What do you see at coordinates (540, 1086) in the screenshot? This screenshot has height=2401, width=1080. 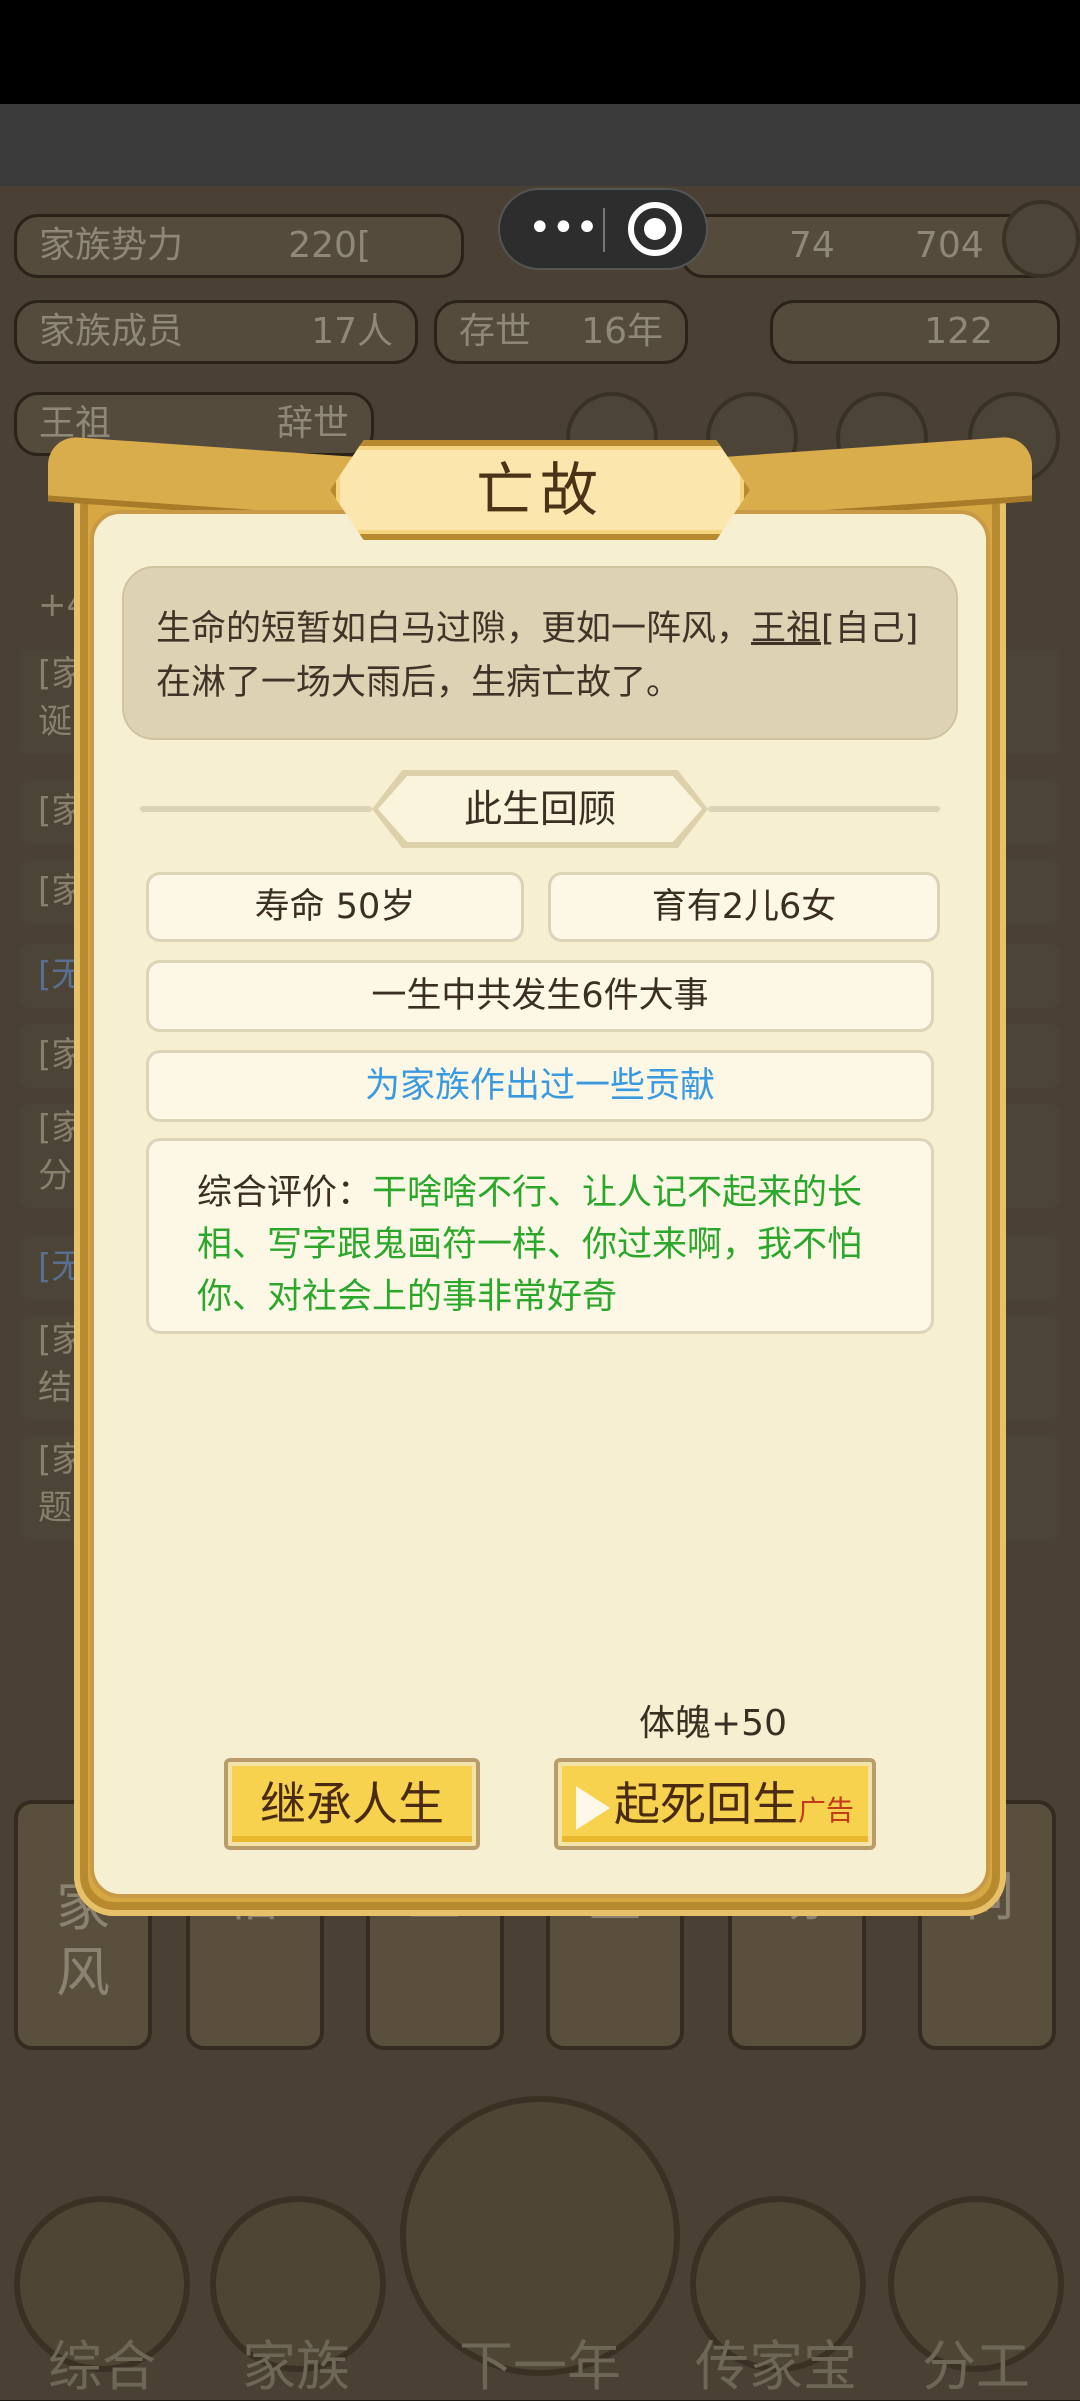 I see `contribution-stat: 为家族作出过一些贡献` at bounding box center [540, 1086].